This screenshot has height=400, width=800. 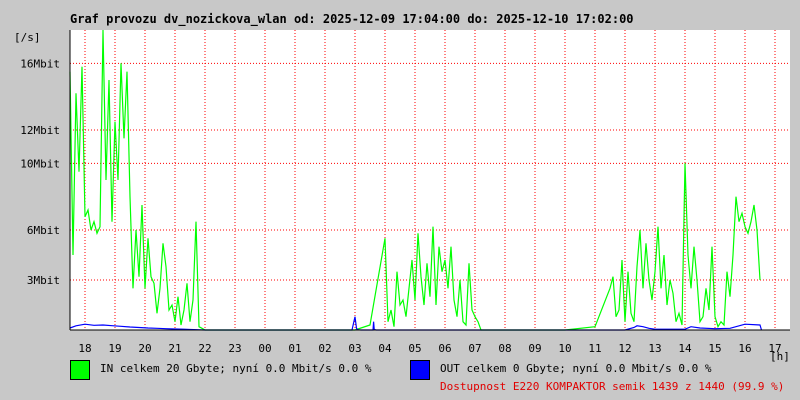 I want to click on legend-in-swatch, so click(x=80, y=370).